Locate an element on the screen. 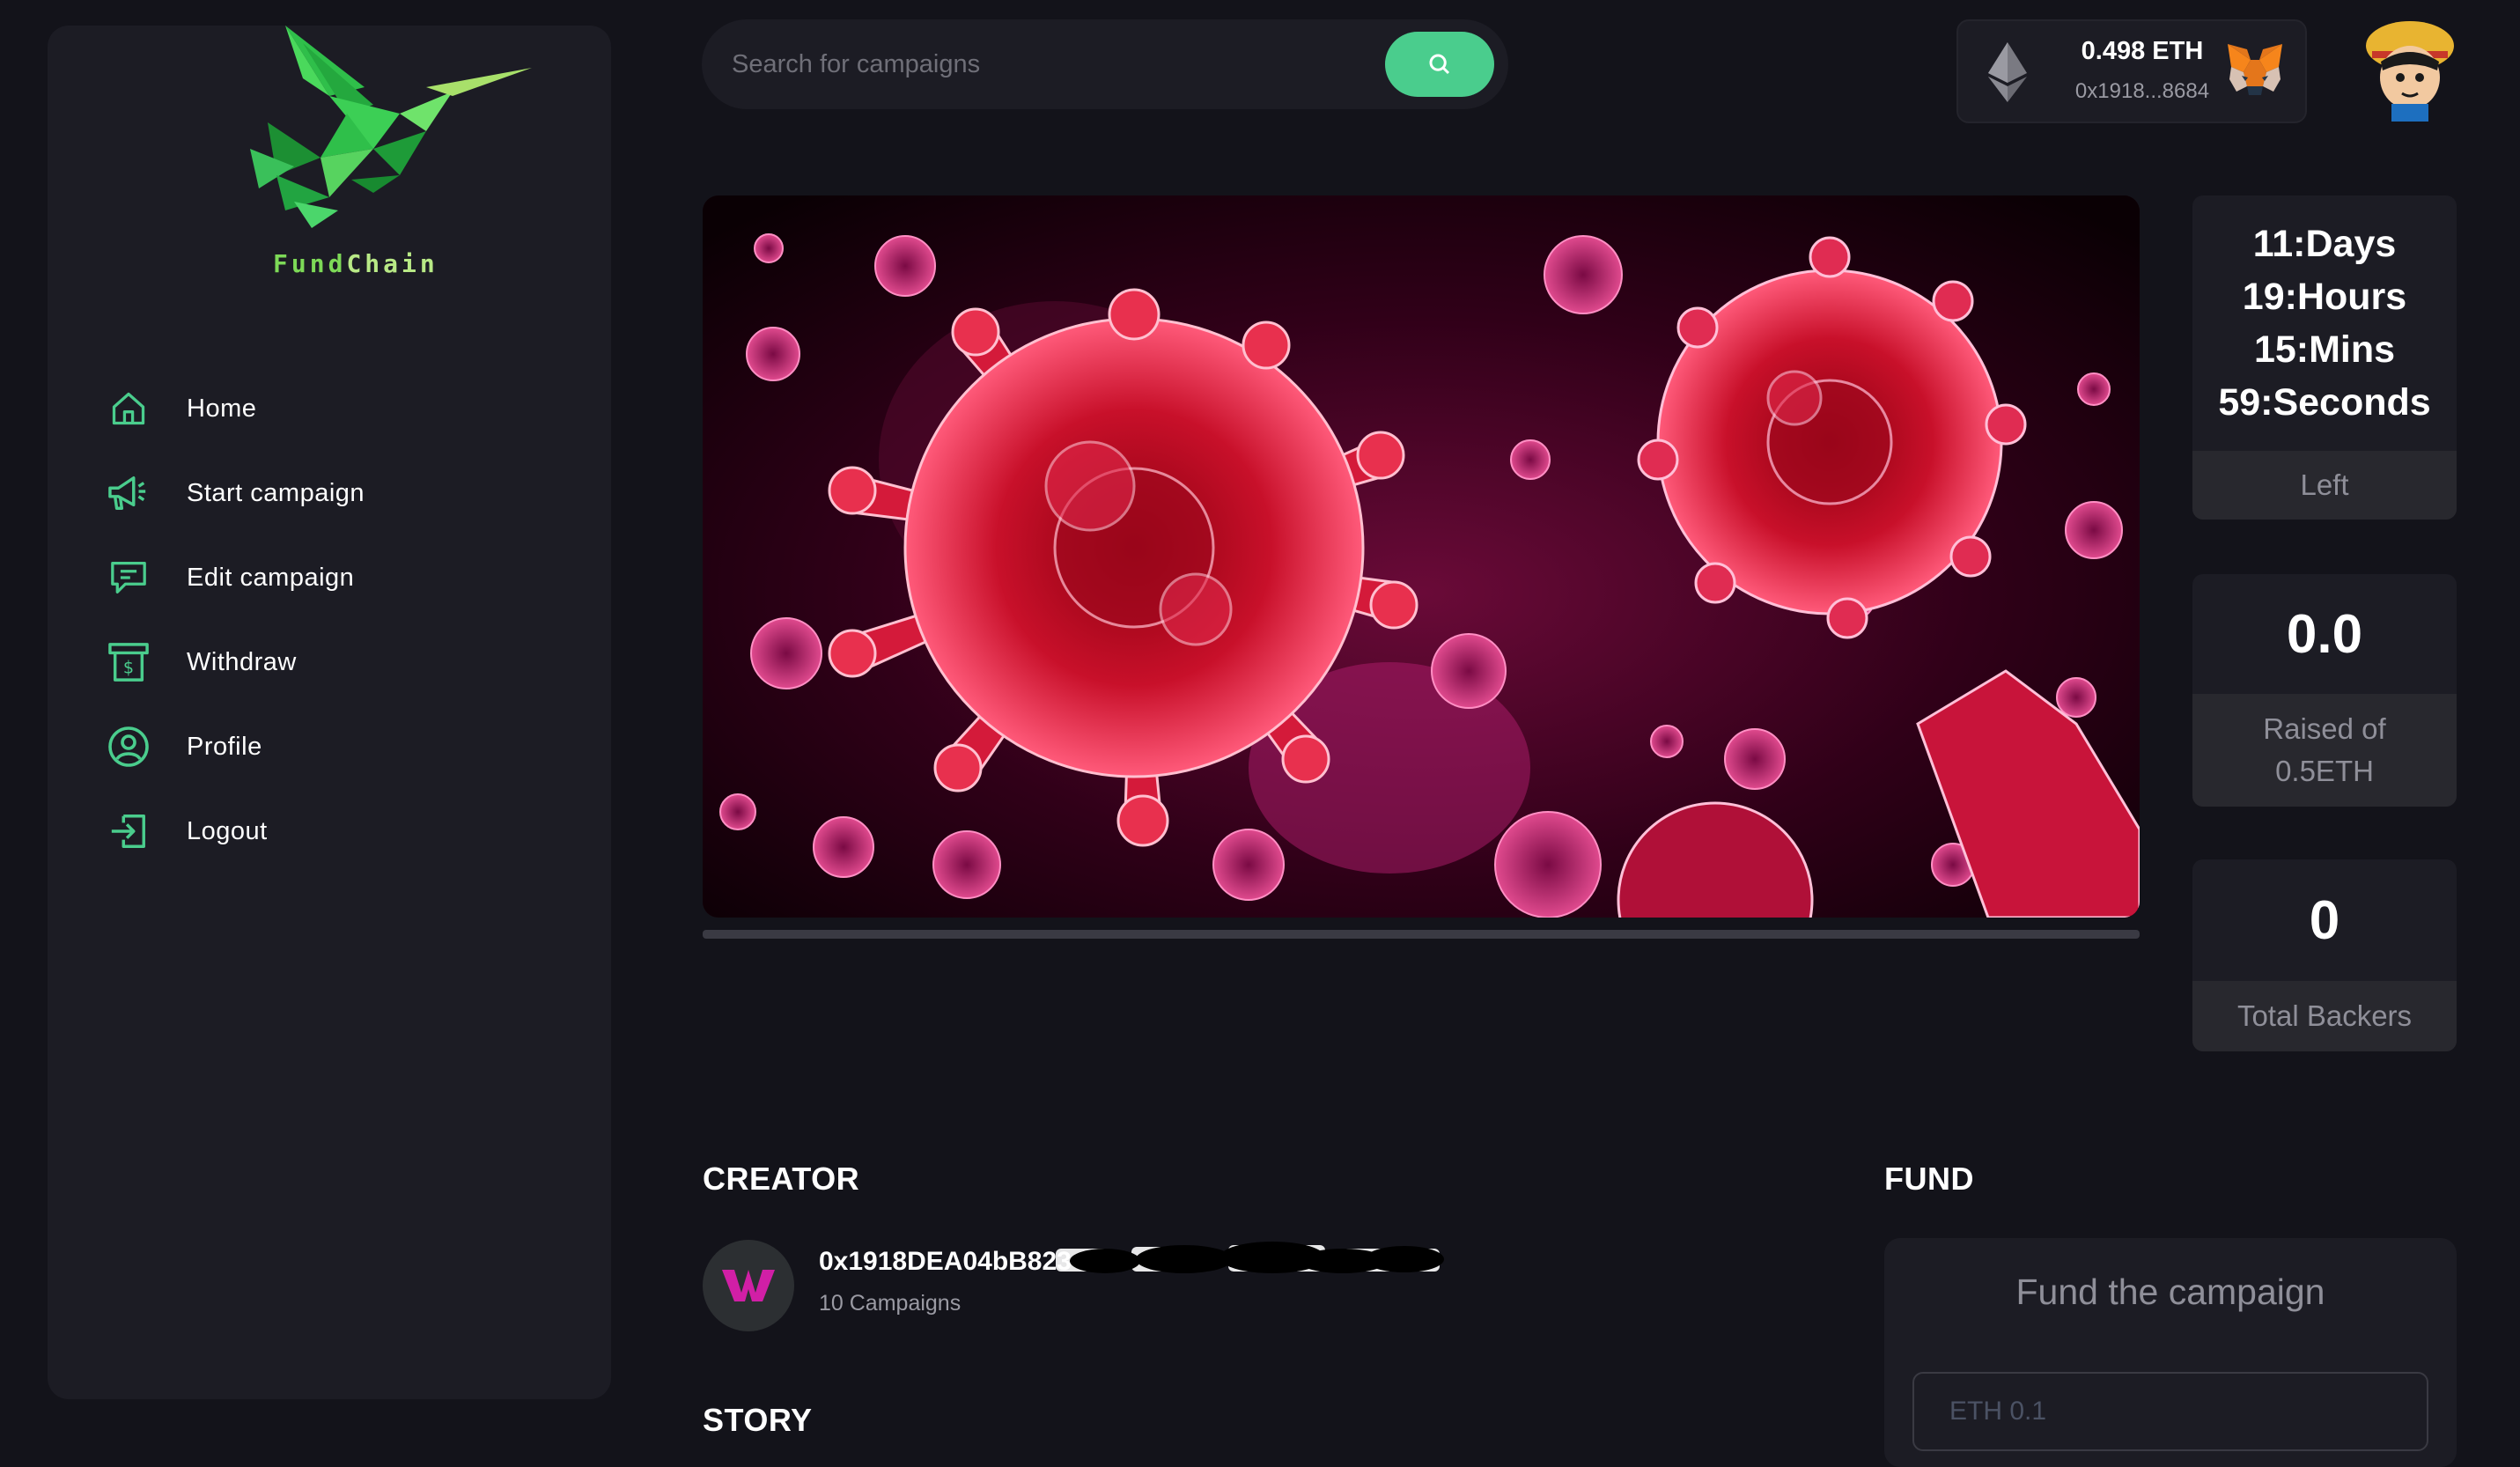 The image size is (2520, 1467). search-input is located at coordinates (1038, 64).